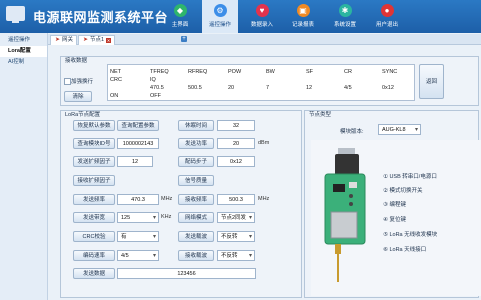  What do you see at coordinates (138, 143) in the screenshot?
I see `module-id-field: 1000002143` at bounding box center [138, 143].